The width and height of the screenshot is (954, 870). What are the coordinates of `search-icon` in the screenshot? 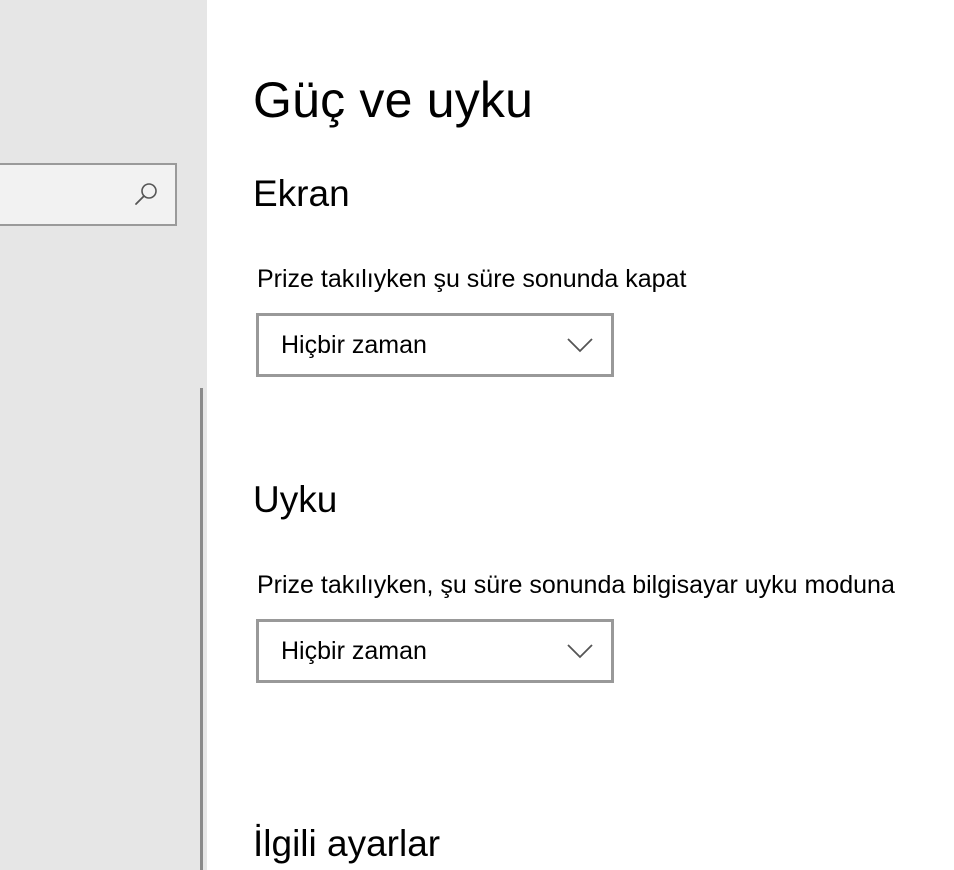 It's located at (146, 194).